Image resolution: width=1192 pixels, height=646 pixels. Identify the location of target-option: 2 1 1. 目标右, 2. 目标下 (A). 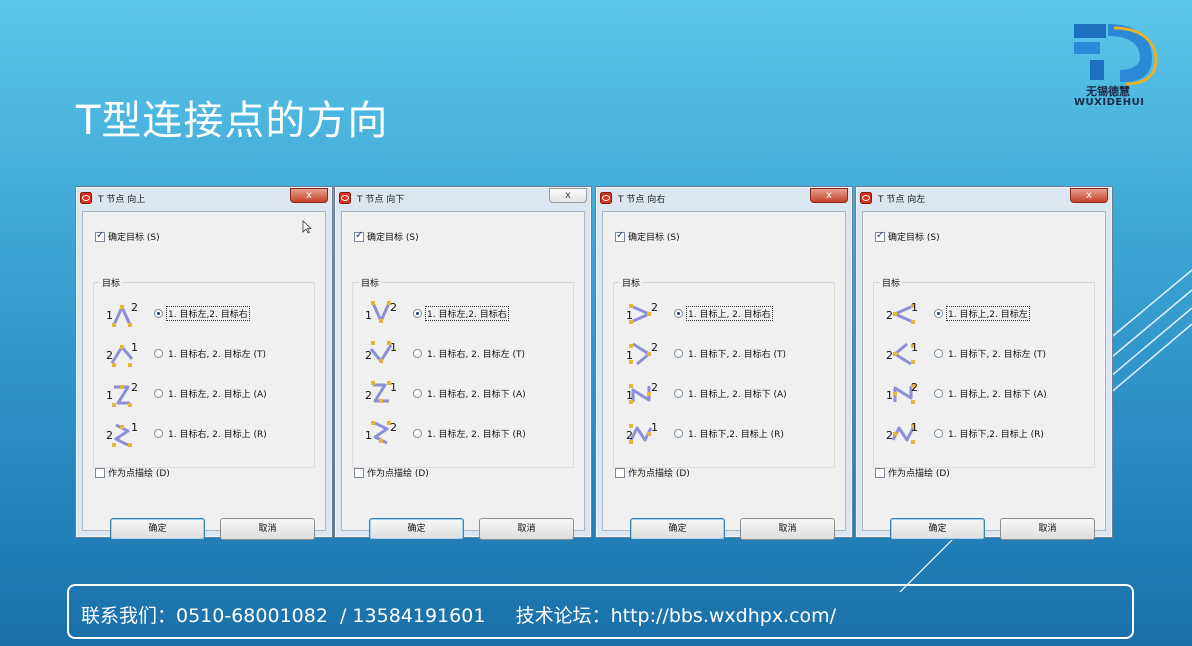
(468, 394).